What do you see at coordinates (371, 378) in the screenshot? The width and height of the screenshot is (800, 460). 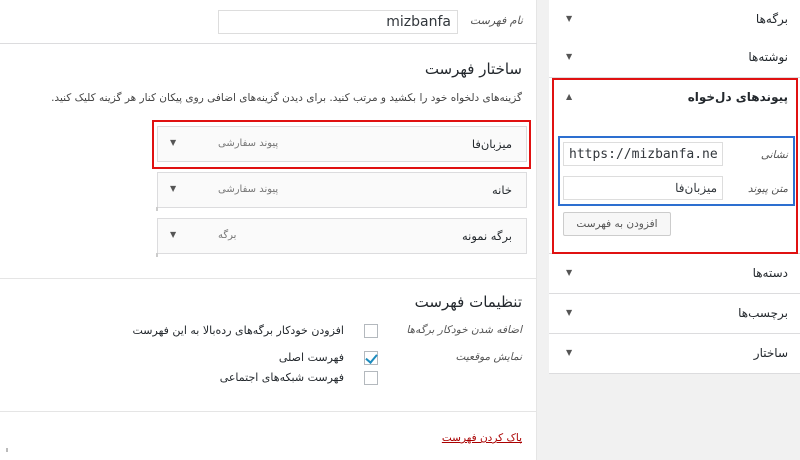 I see `social-menu-checkbox` at bounding box center [371, 378].